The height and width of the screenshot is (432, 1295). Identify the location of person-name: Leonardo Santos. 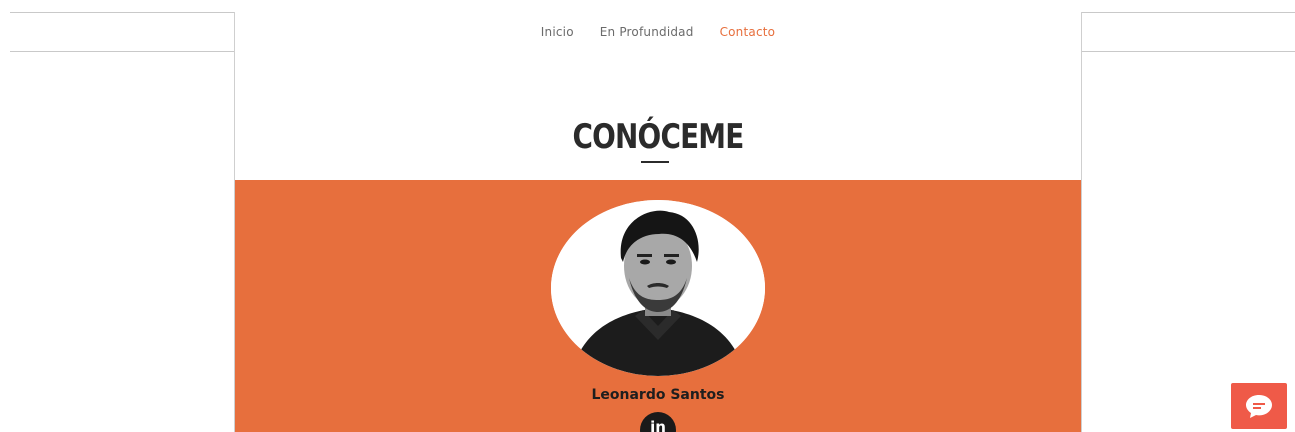
(658, 395).